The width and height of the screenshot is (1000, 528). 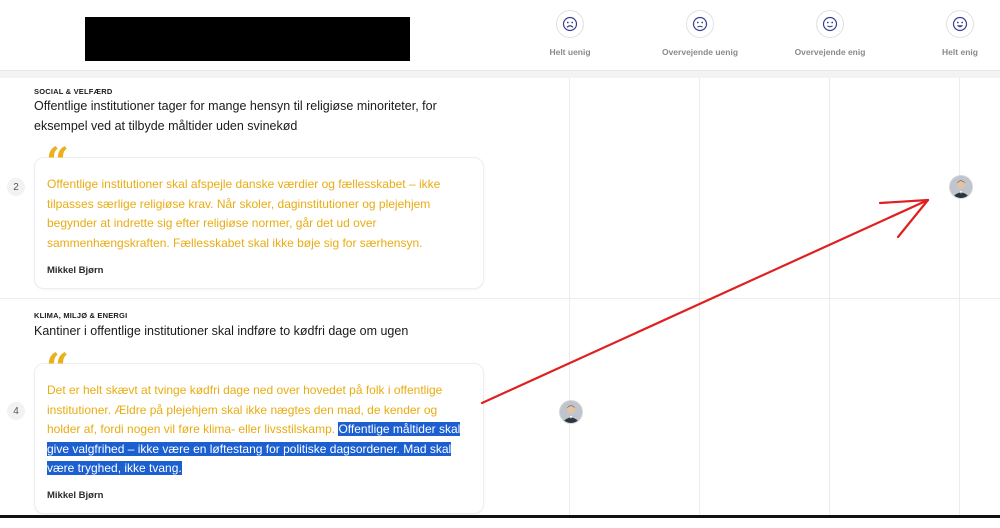 I want to click on bottom-border, so click(x=500, y=521).